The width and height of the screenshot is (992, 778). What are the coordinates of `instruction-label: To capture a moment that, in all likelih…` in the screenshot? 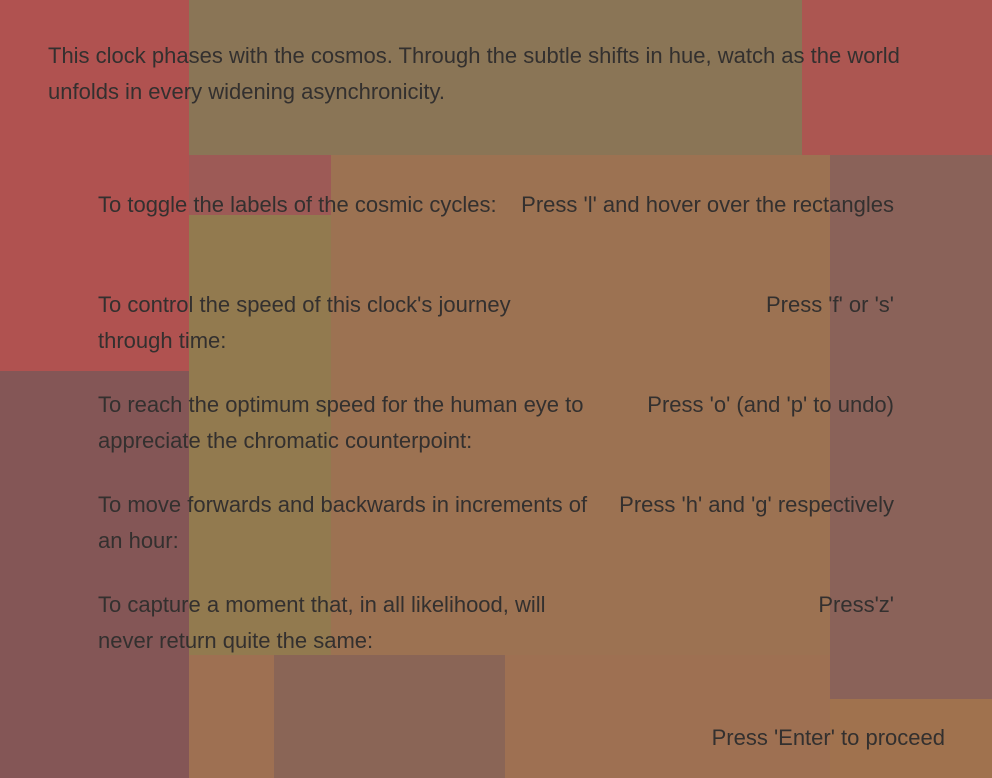 It's located at (322, 622).